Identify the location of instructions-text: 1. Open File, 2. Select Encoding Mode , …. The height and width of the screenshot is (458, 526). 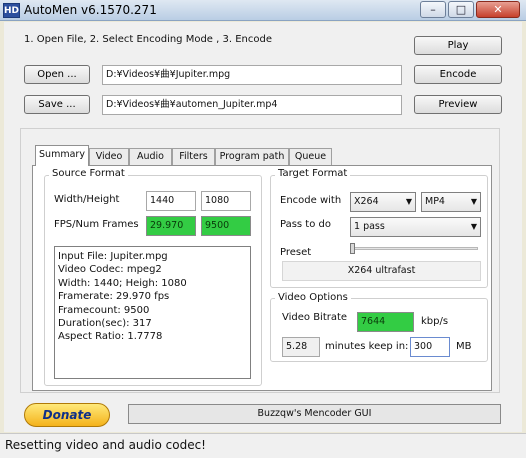
(148, 39).